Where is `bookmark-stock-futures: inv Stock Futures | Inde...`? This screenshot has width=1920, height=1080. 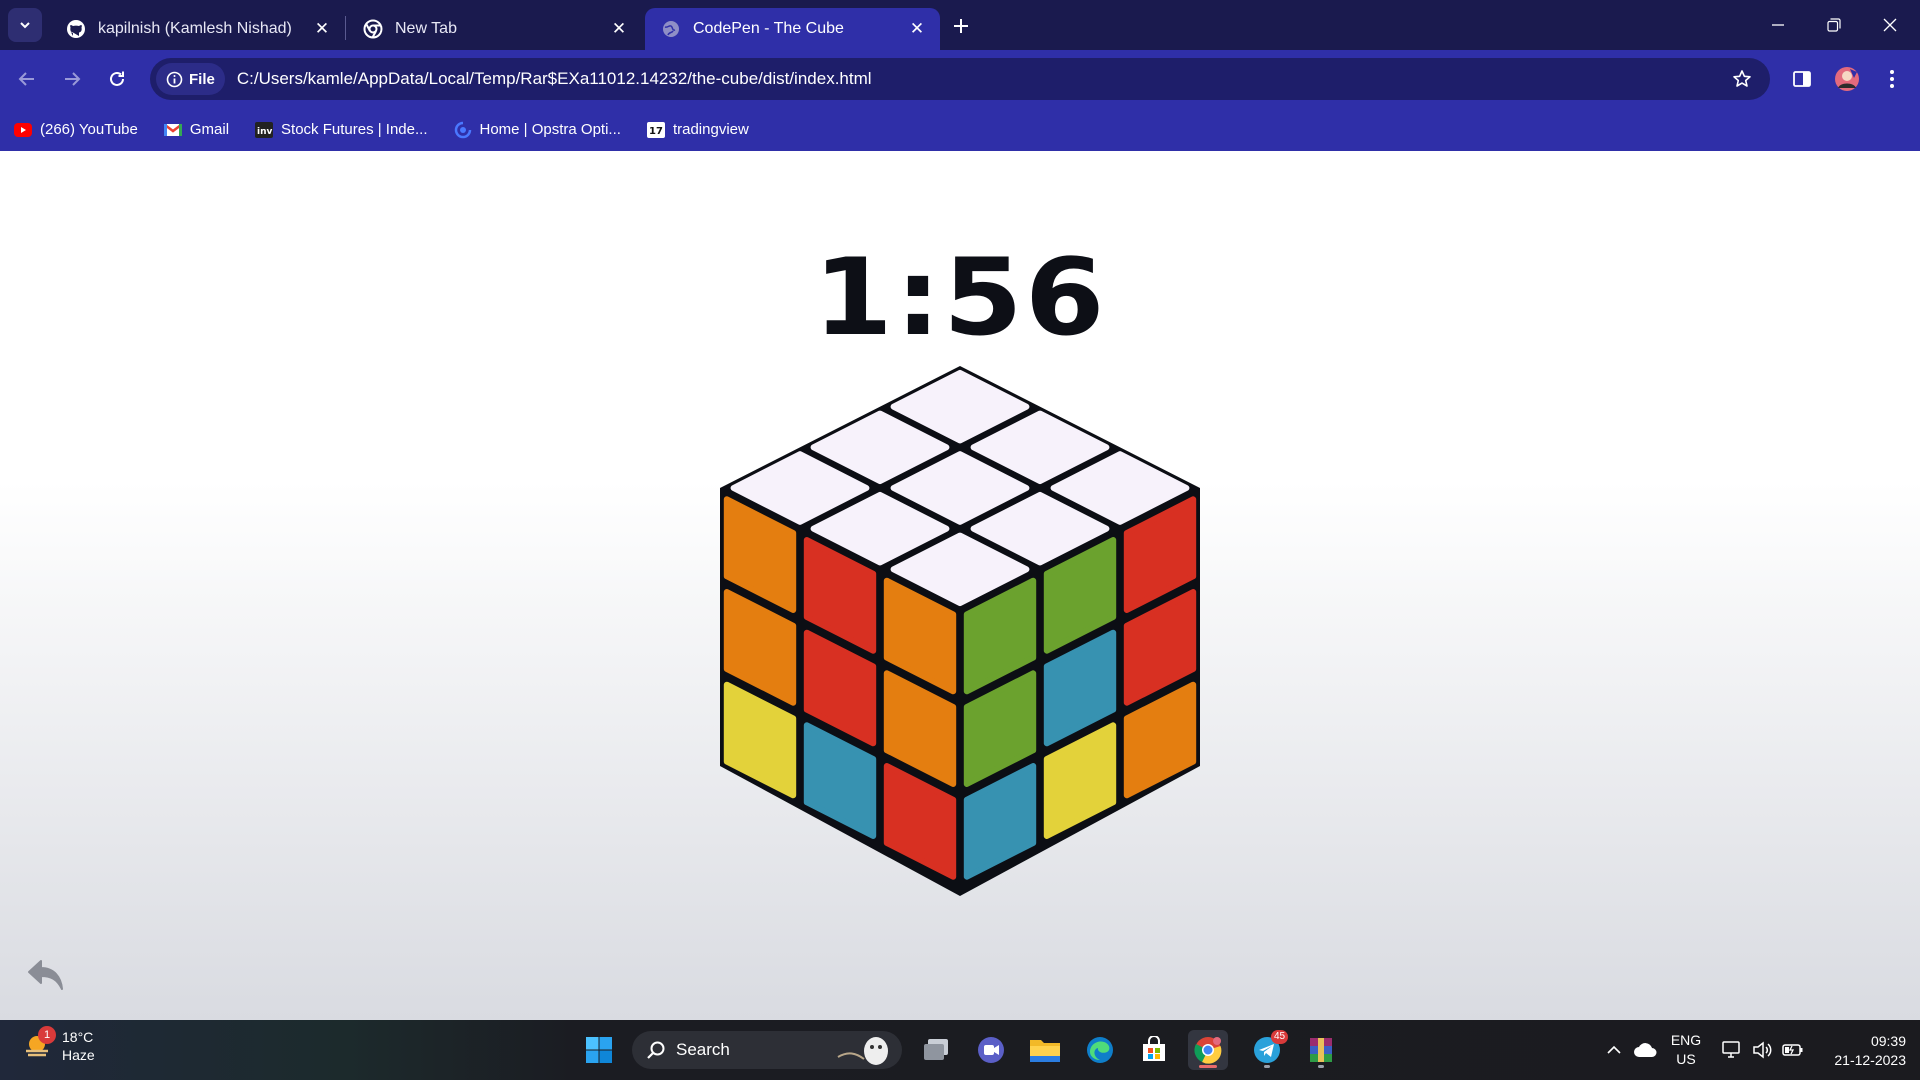 bookmark-stock-futures: inv Stock Futures | Inde... is located at coordinates (347, 130).